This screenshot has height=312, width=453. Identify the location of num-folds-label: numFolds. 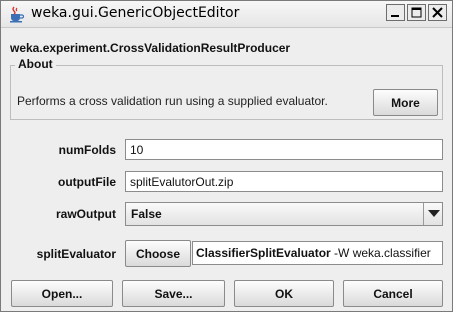
(87, 150).